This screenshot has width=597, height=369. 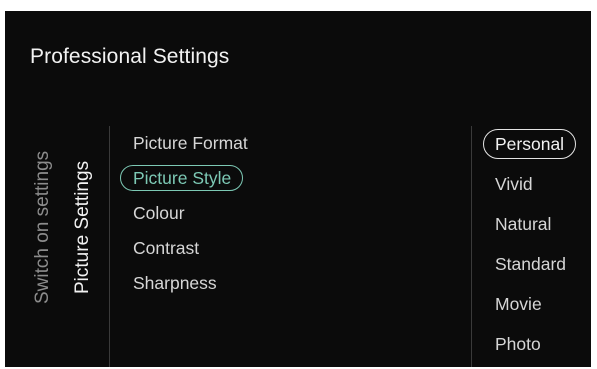 I want to click on page-title: Professional Settings, so click(x=130, y=56).